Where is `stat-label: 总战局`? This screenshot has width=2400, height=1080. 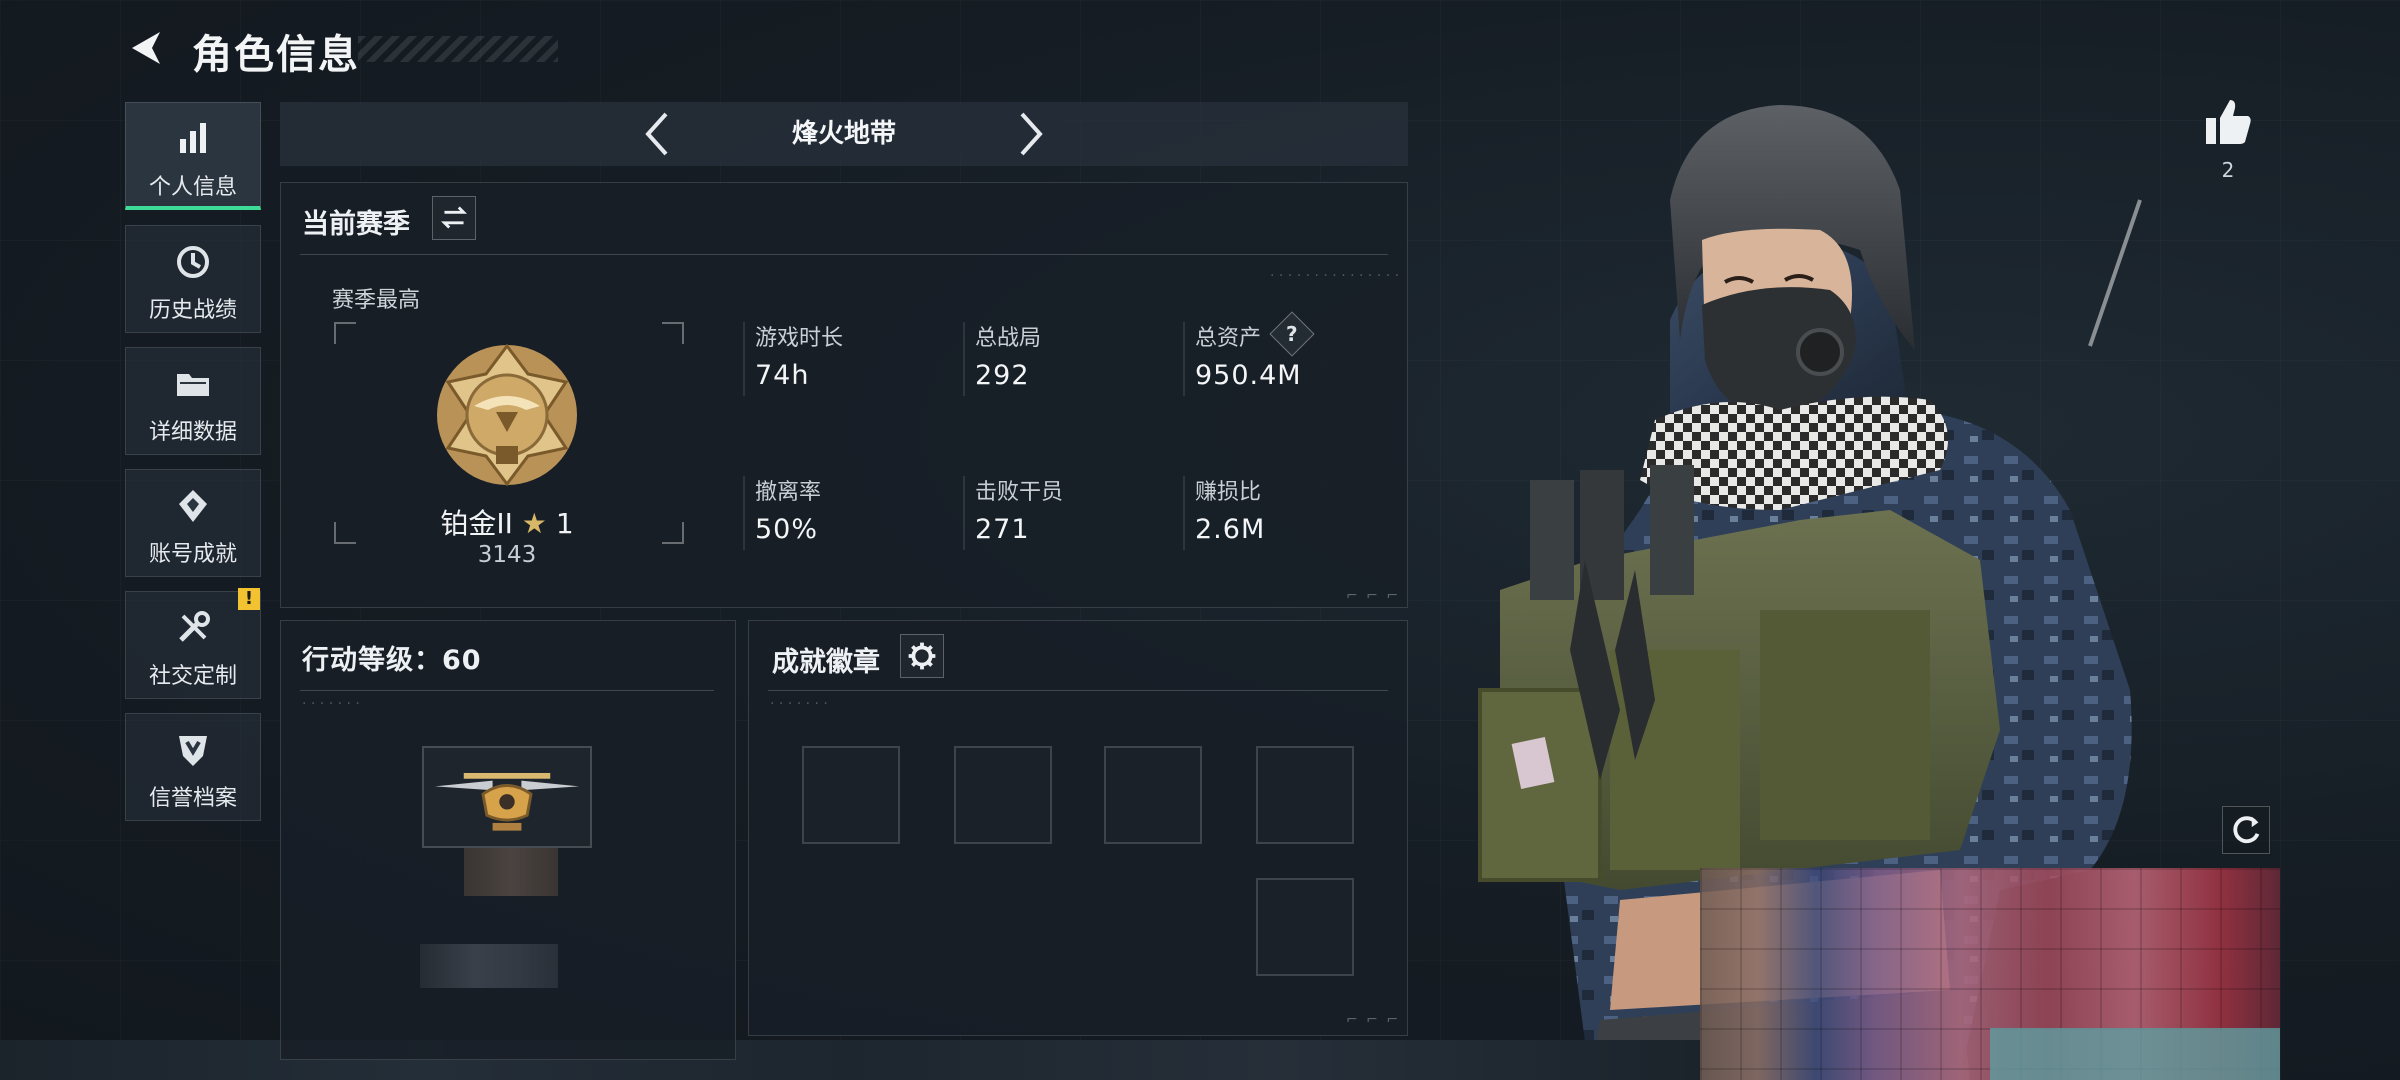 stat-label: 总战局 is located at coordinates (1008, 338).